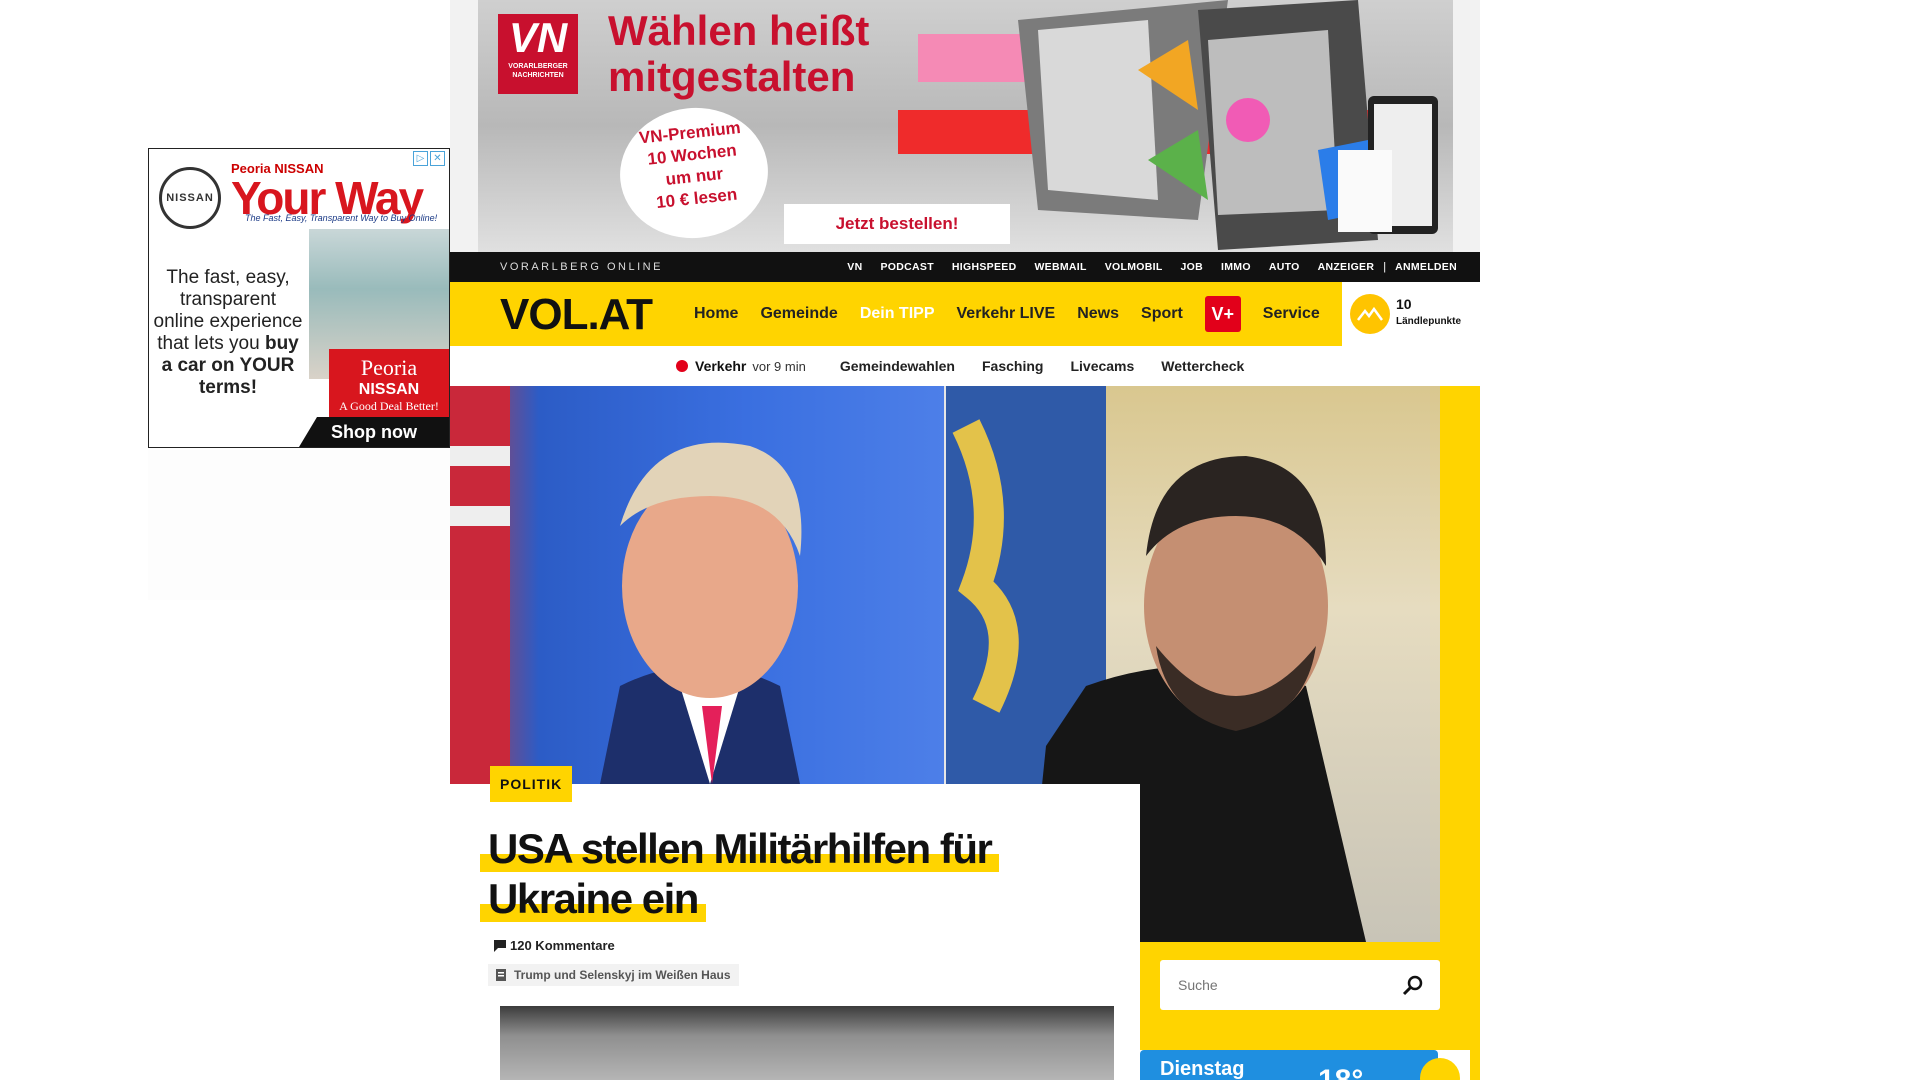 The image size is (1920, 1080). Describe the element at coordinates (389, 406) in the screenshot. I see `dealer-slogan: A Good Deal Better!` at that location.